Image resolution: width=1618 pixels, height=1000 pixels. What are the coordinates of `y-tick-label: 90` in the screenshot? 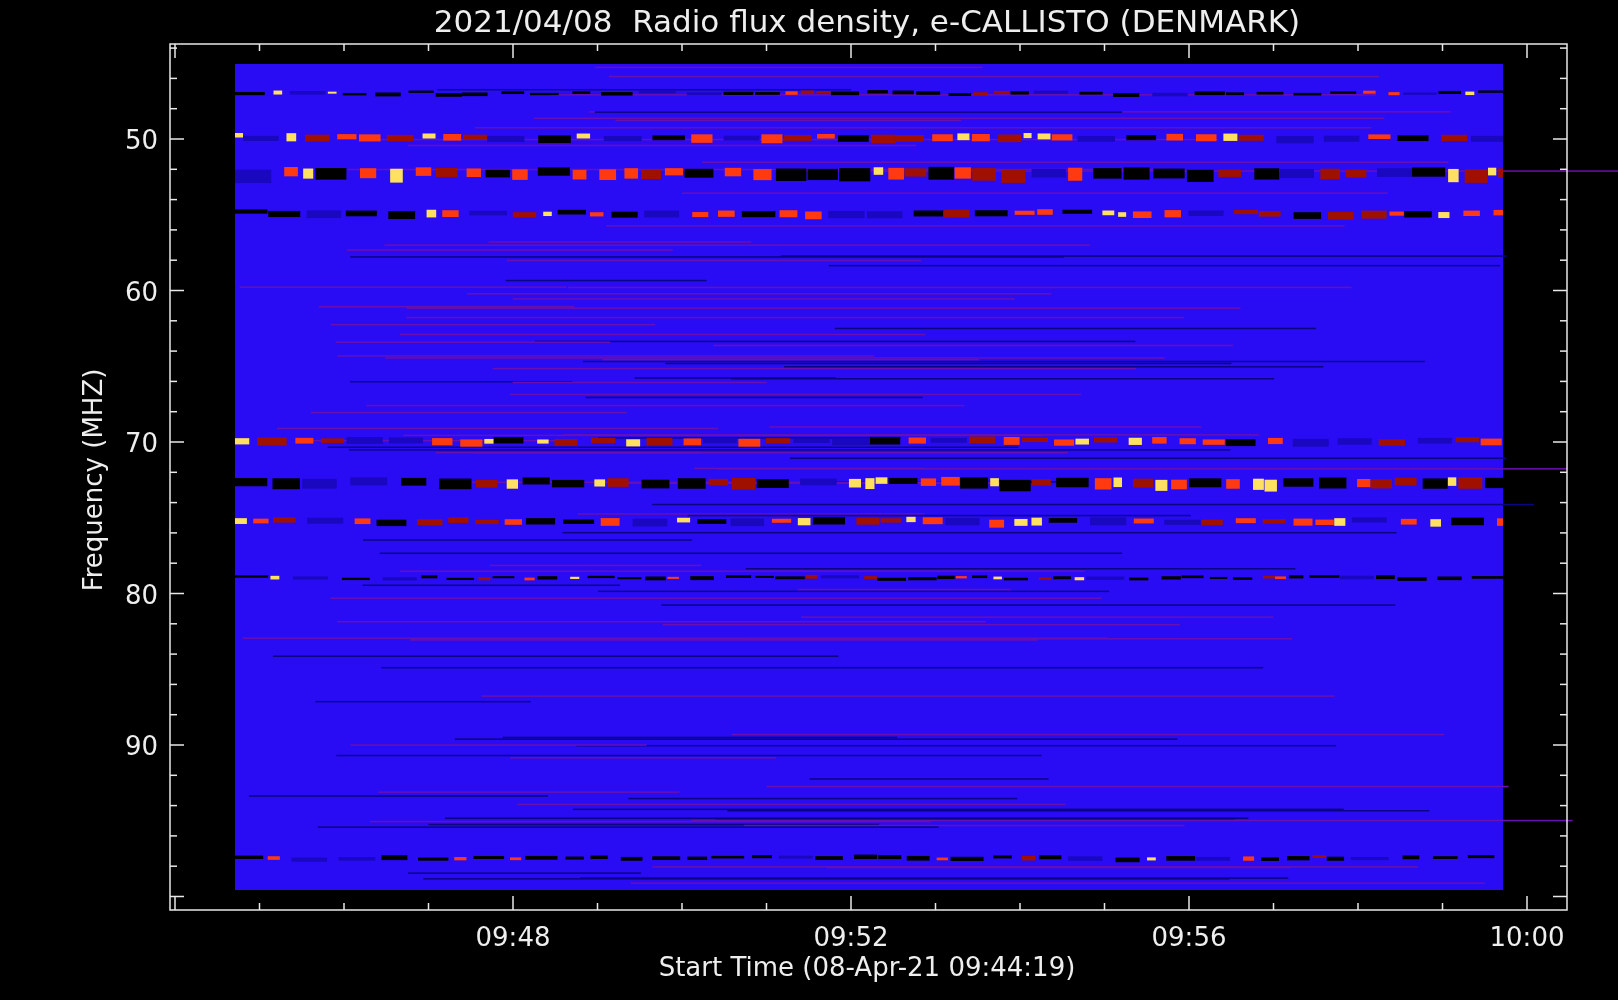 It's located at (141, 746).